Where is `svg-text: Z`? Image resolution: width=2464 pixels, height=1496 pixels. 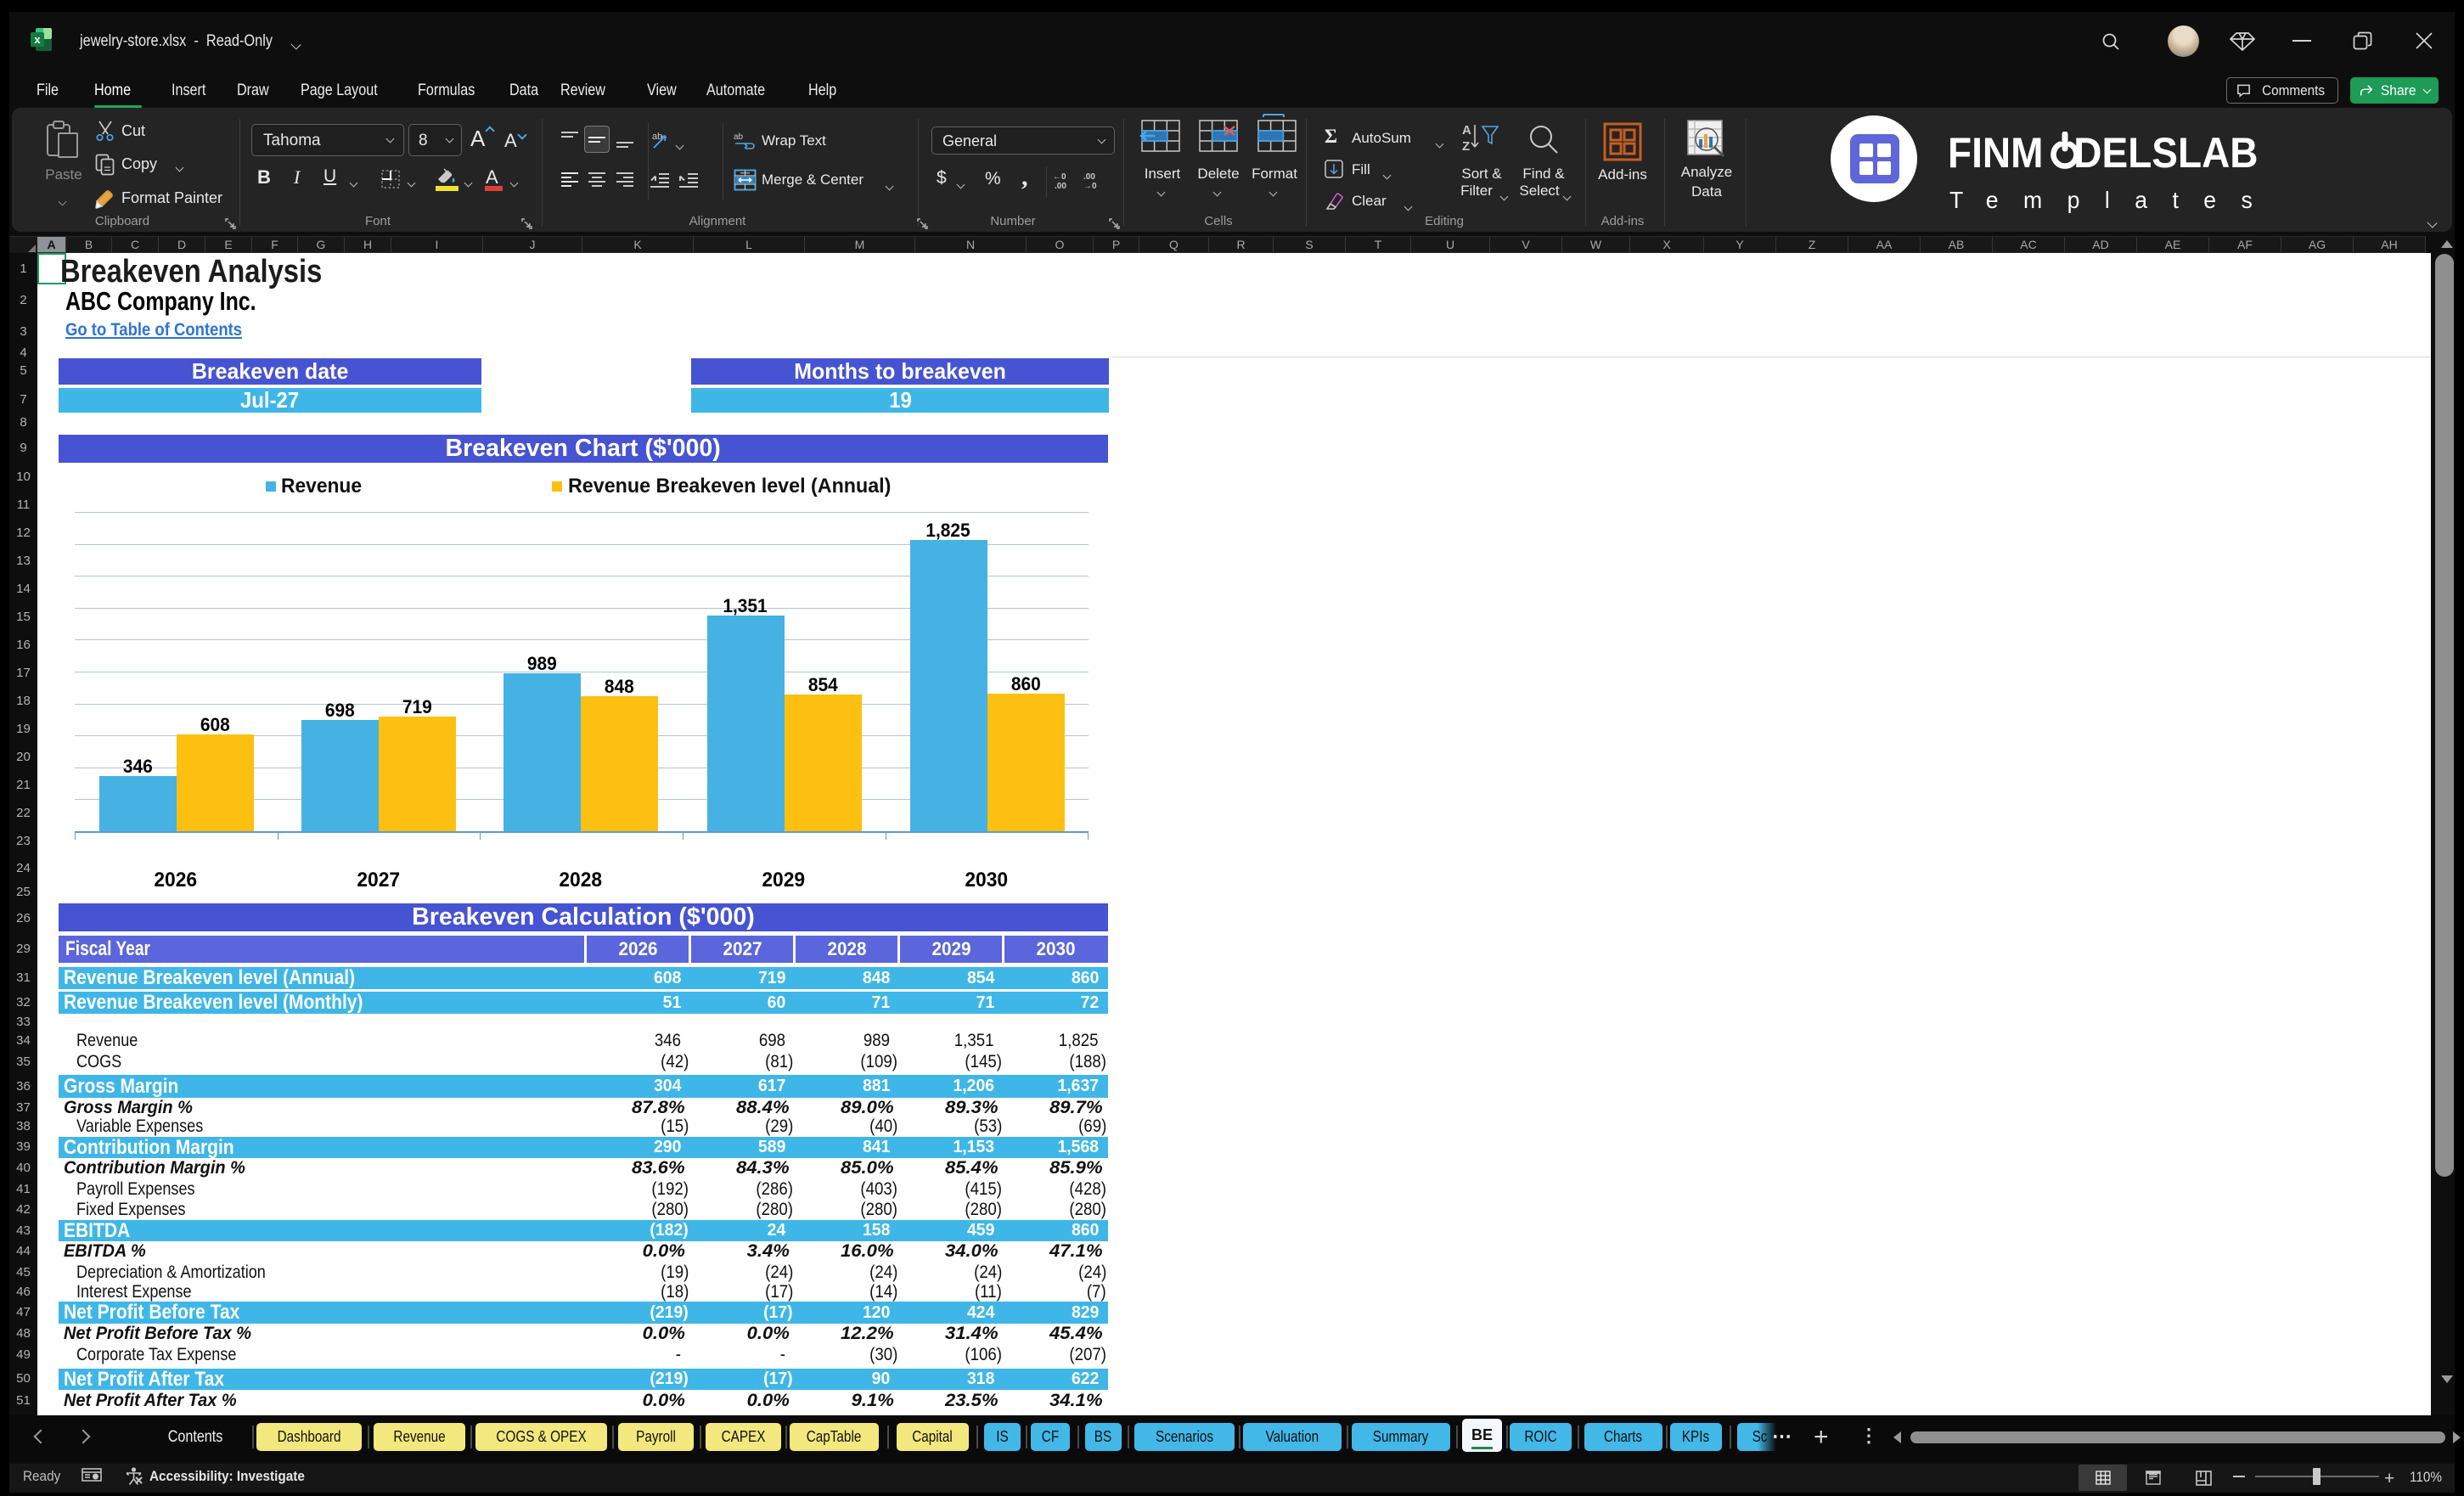 svg-text: Z is located at coordinates (1466, 146).